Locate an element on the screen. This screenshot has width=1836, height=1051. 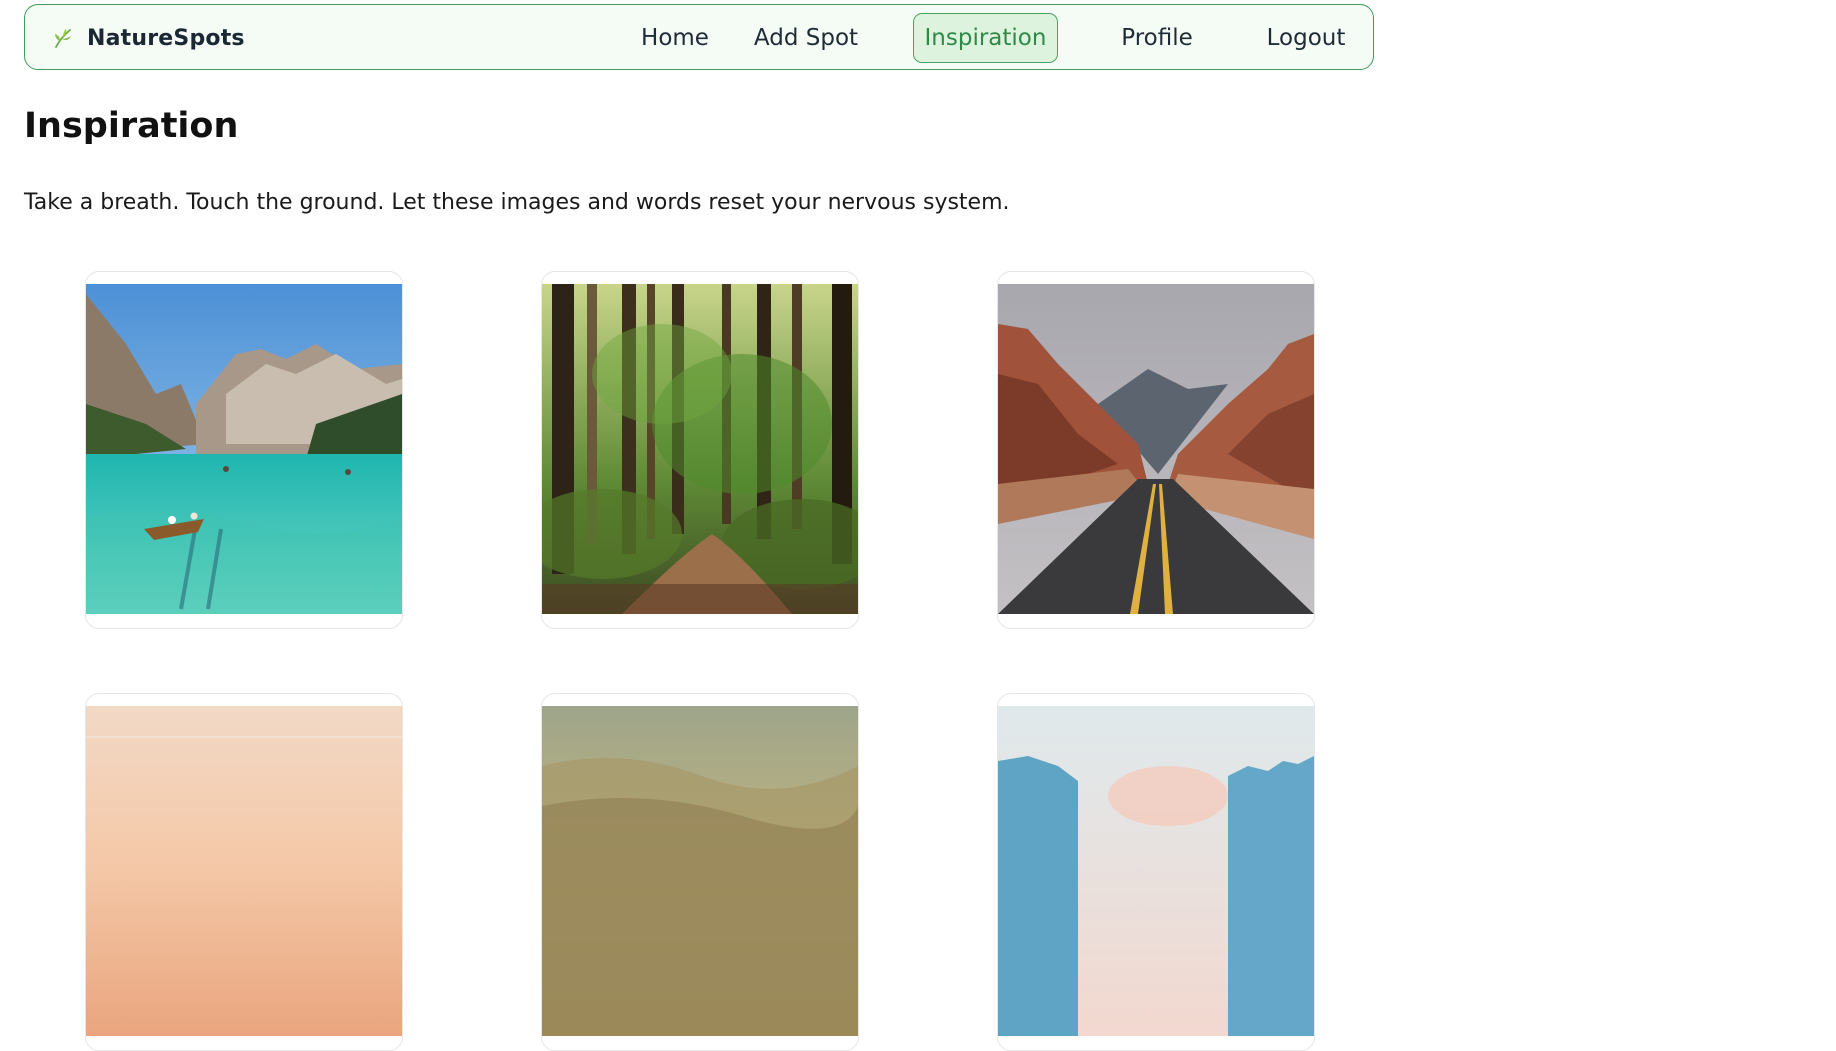
nav-link-logout: Logout is located at coordinates (1306, 38).